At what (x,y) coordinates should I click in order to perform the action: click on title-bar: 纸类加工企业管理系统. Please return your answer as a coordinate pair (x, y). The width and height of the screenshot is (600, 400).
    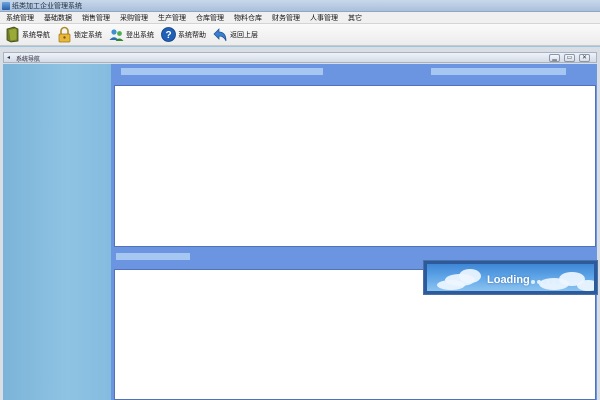
    Looking at the image, I should click on (300, 6).